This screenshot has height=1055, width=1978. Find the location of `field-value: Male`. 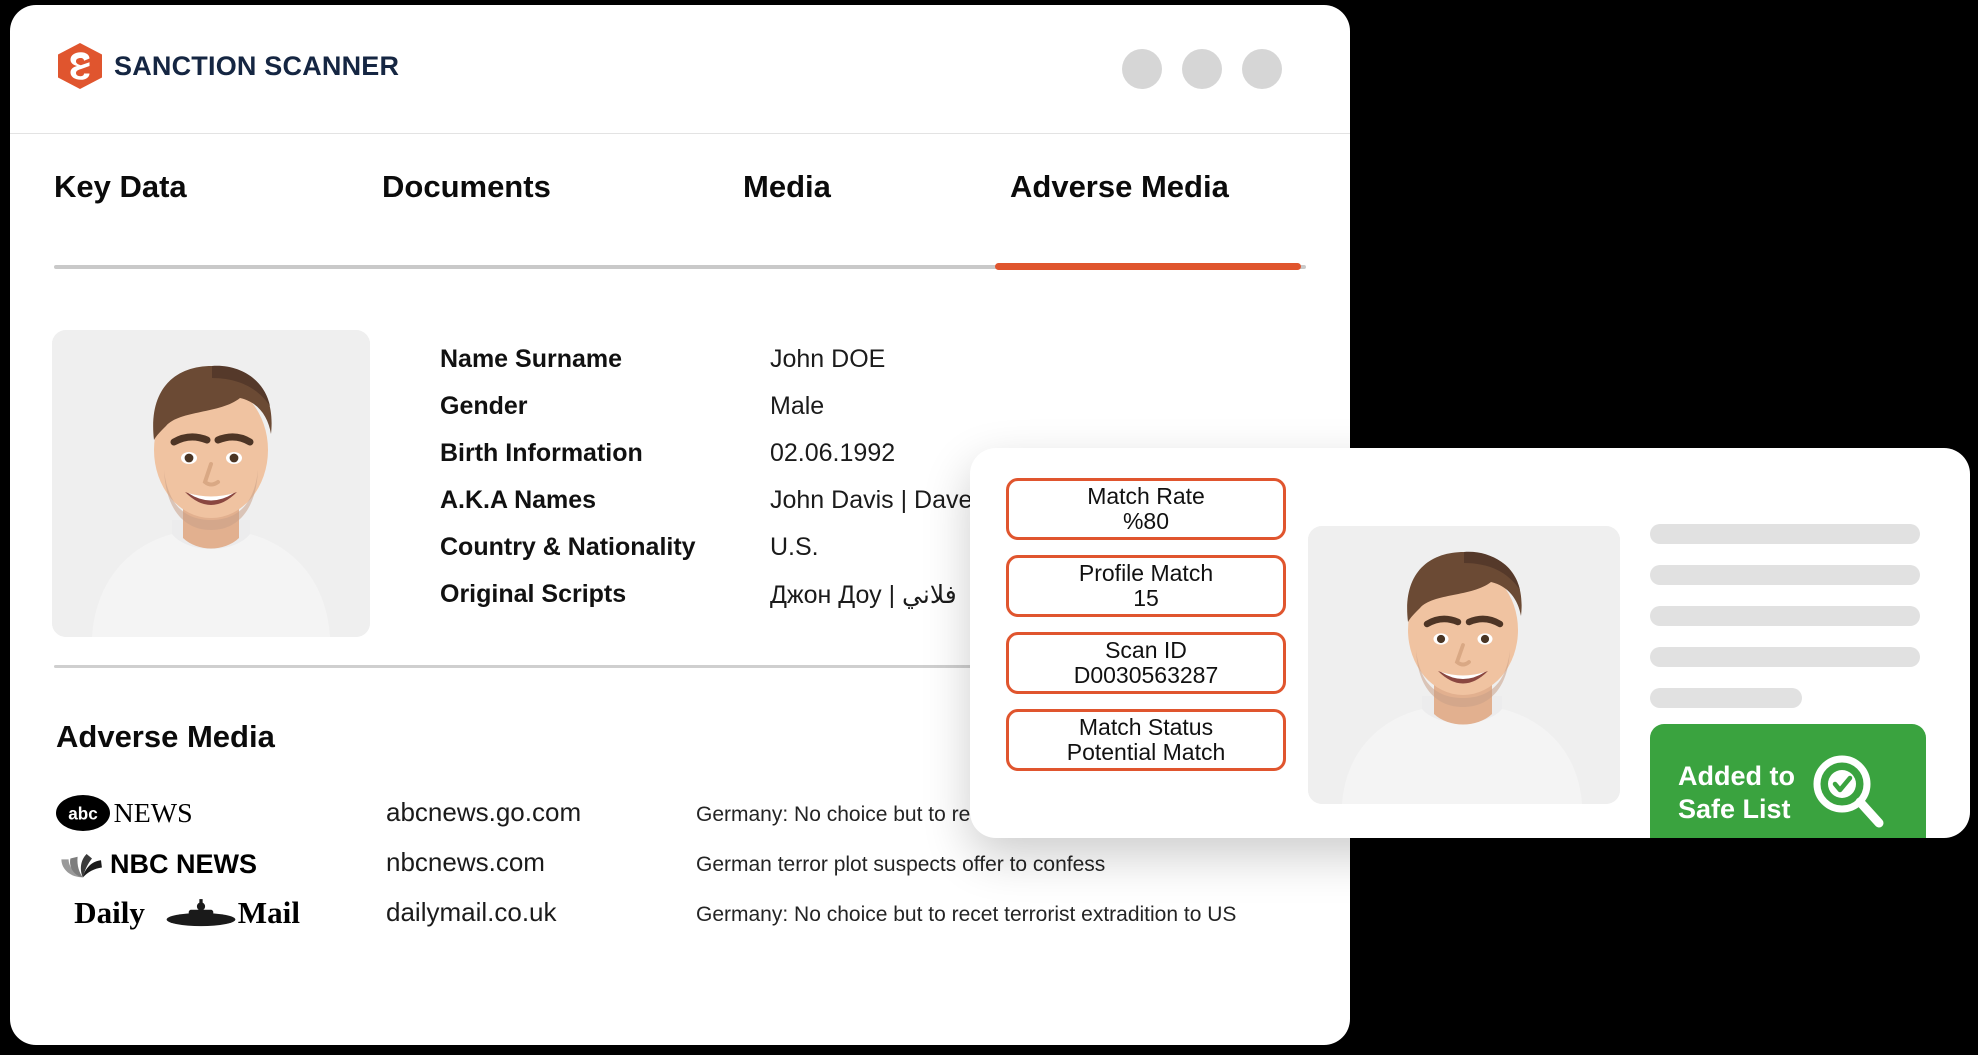

field-value: Male is located at coordinates (797, 406).